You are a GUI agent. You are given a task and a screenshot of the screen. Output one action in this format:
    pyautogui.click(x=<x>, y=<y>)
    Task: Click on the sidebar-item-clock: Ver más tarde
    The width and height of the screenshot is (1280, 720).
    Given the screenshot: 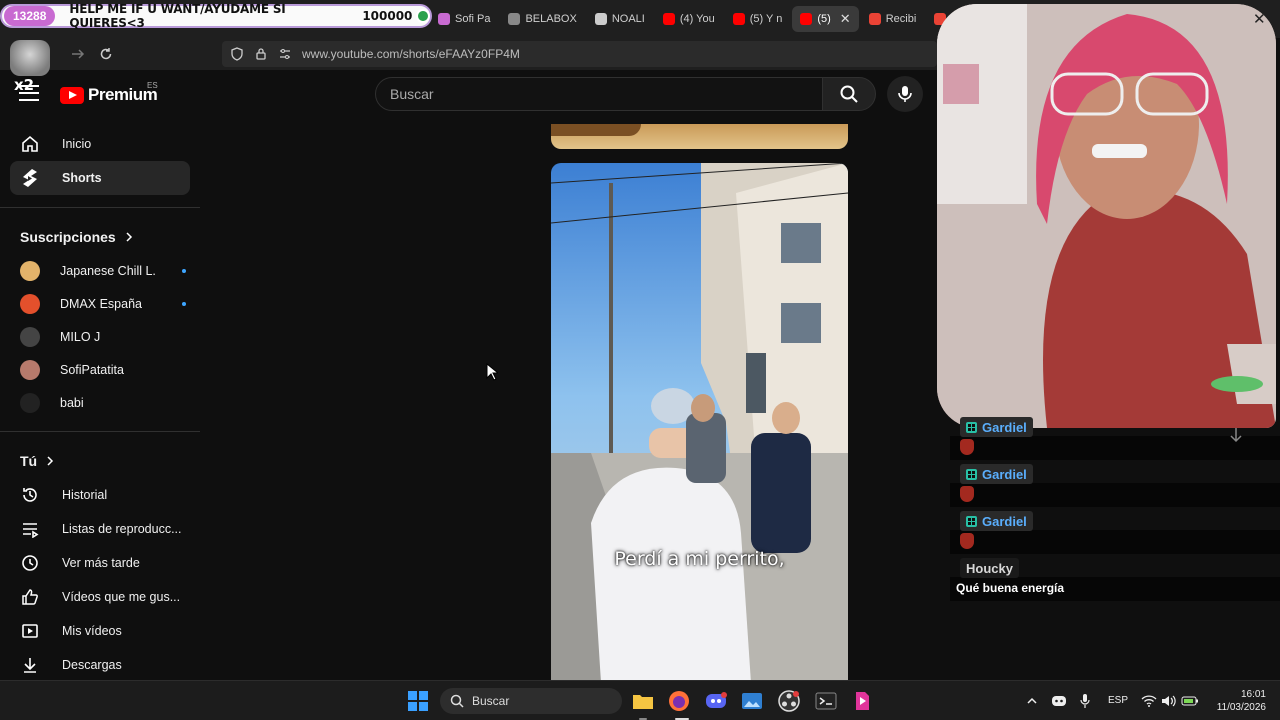 What is the action you would take?
    pyautogui.click(x=100, y=563)
    